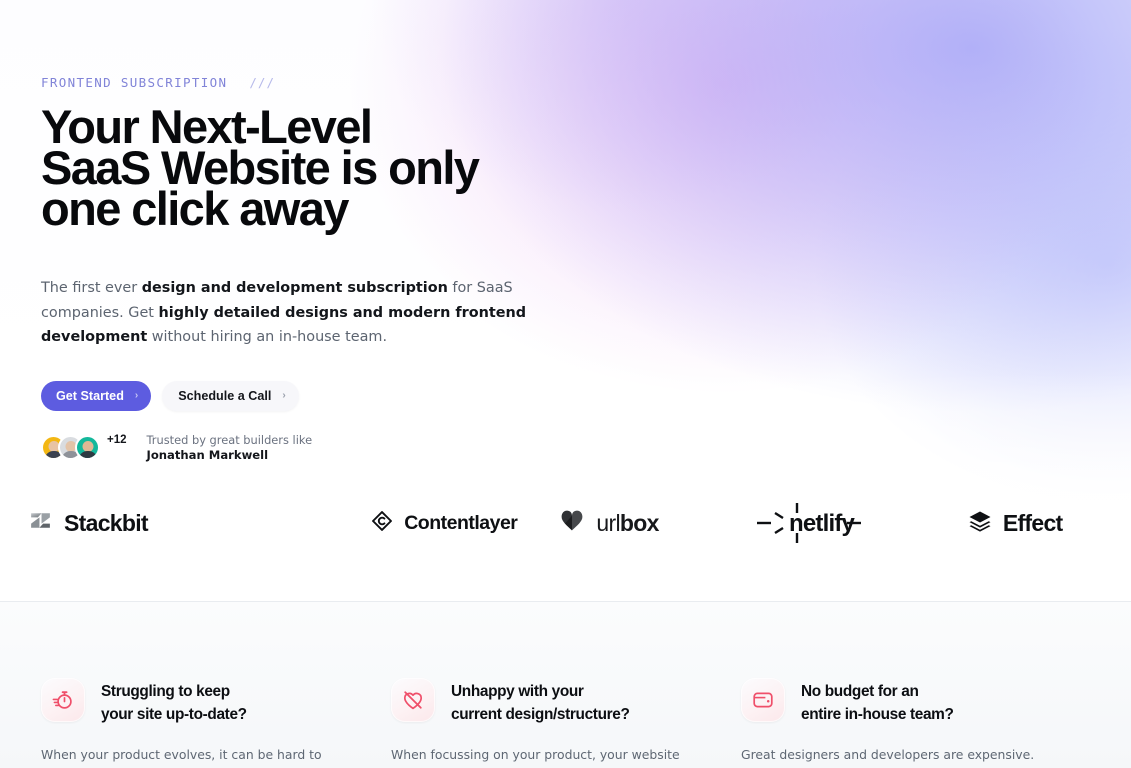 The width and height of the screenshot is (1131, 768). What do you see at coordinates (87, 448) in the screenshot?
I see `avatar` at bounding box center [87, 448].